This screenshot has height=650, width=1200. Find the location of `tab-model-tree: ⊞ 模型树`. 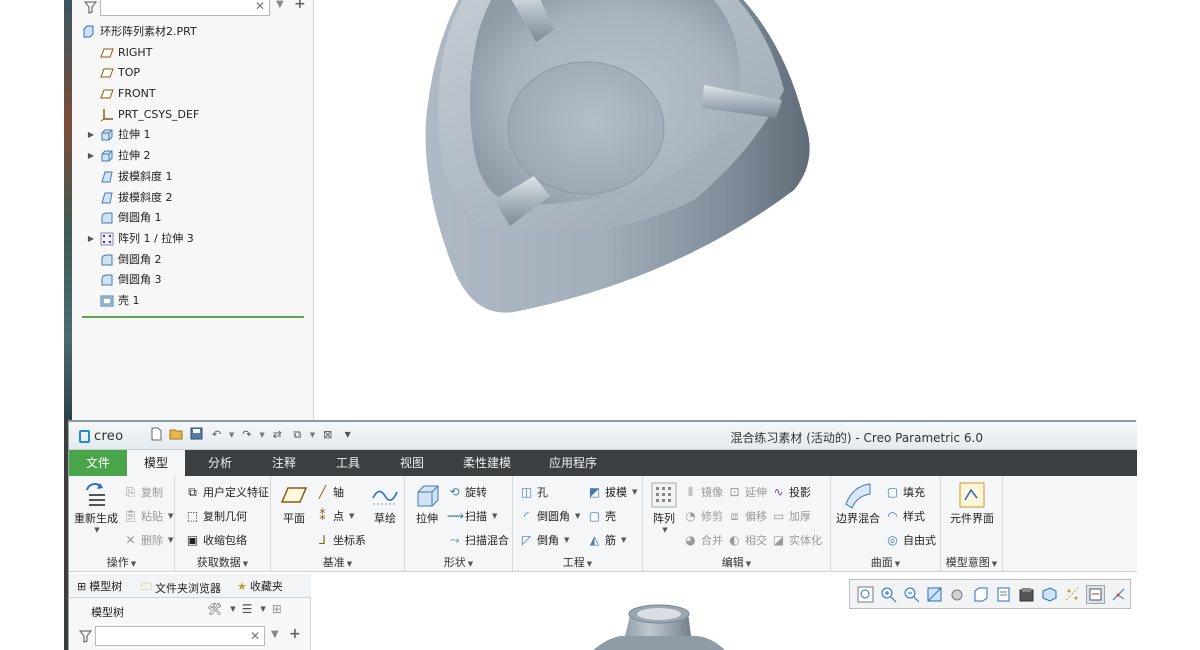

tab-model-tree: ⊞ 模型树 is located at coordinates (99, 586).